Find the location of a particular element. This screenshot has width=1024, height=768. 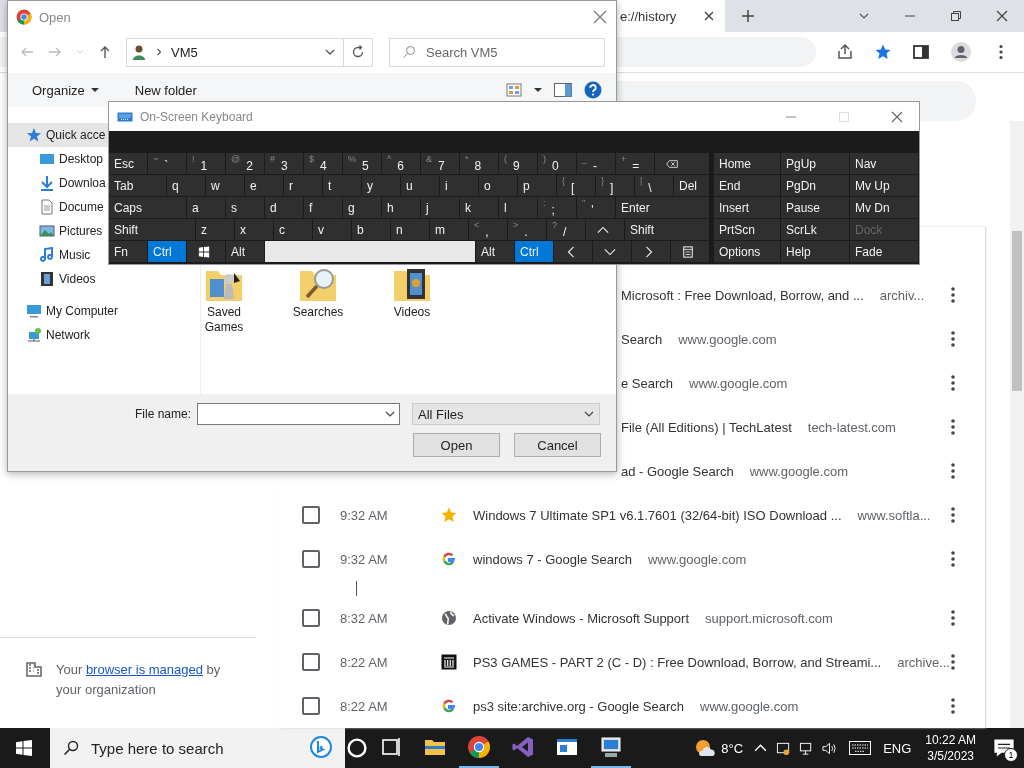

file-type-dropdown: All Files is located at coordinates (506, 414).